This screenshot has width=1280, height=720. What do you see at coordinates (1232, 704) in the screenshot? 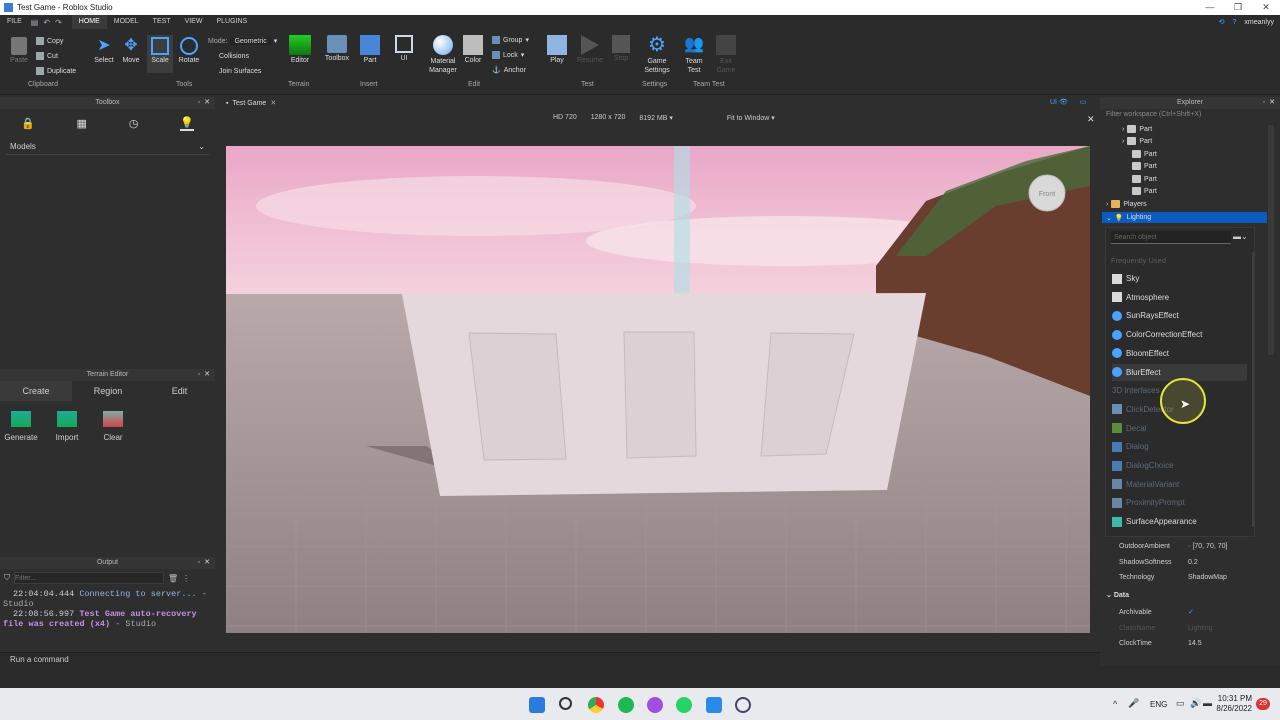
I see `clock: 10:31 PM 8/26/2022` at bounding box center [1232, 704].